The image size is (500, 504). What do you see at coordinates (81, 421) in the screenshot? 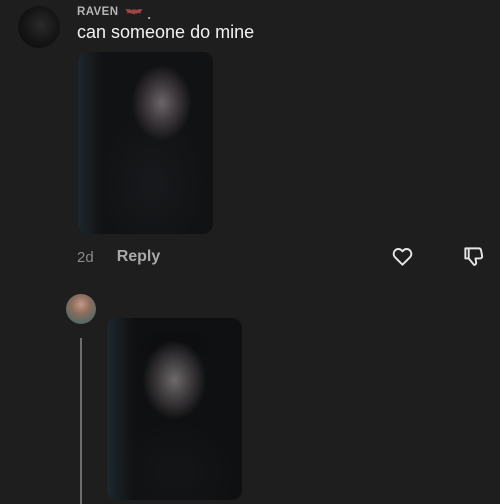
I see `reply-thread-line` at bounding box center [81, 421].